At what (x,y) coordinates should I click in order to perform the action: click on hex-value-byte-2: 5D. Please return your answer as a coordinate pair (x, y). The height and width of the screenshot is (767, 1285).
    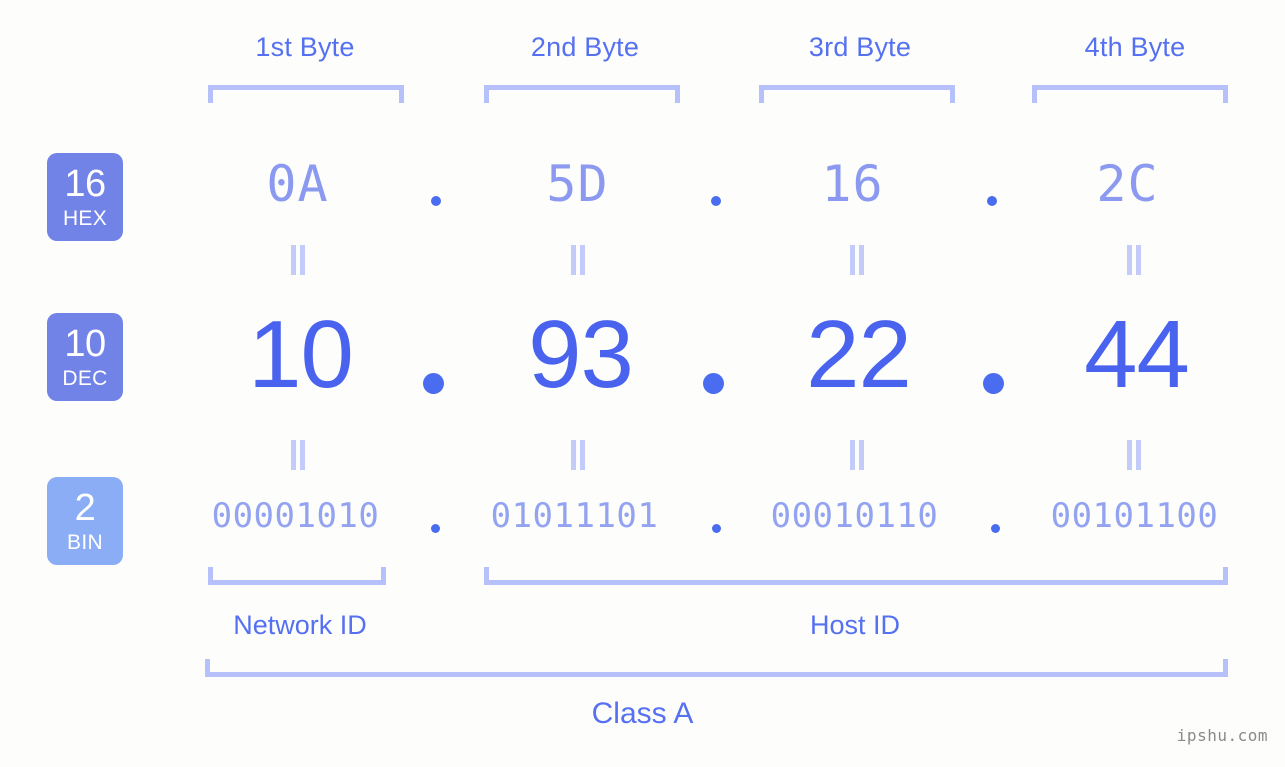
    Looking at the image, I should click on (577, 184).